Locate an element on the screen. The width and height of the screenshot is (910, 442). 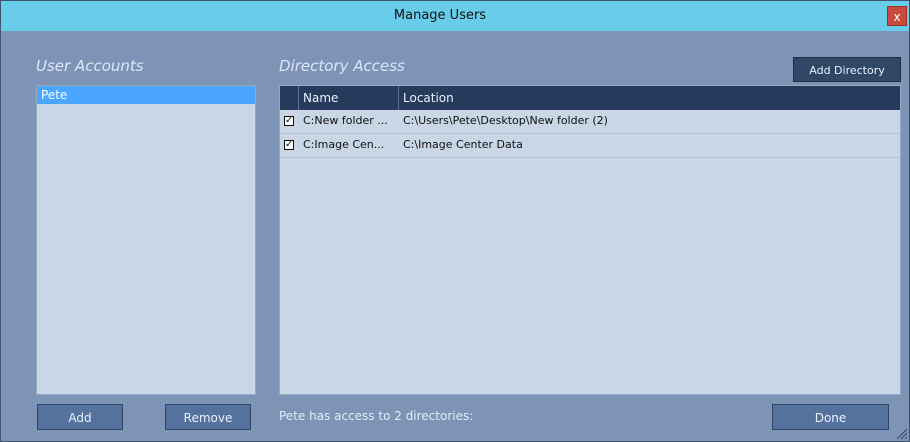
directory-access-status: Pete has access to 2 directories: is located at coordinates (376, 416).